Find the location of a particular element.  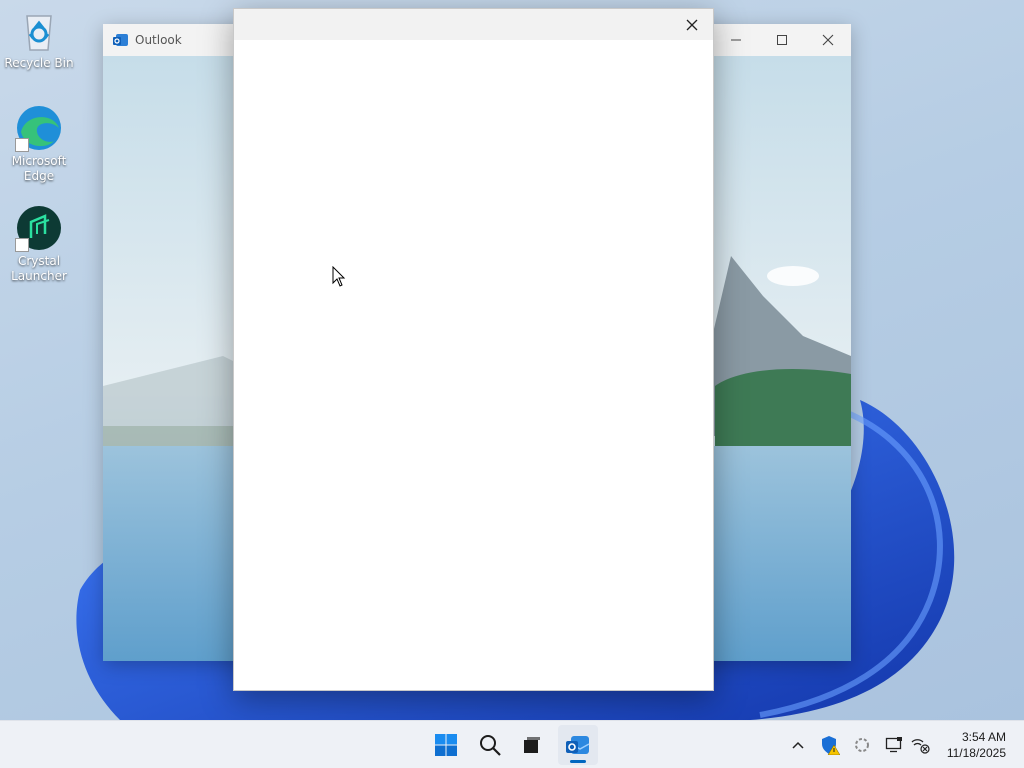

dialog-close-button is located at coordinates (692, 25).